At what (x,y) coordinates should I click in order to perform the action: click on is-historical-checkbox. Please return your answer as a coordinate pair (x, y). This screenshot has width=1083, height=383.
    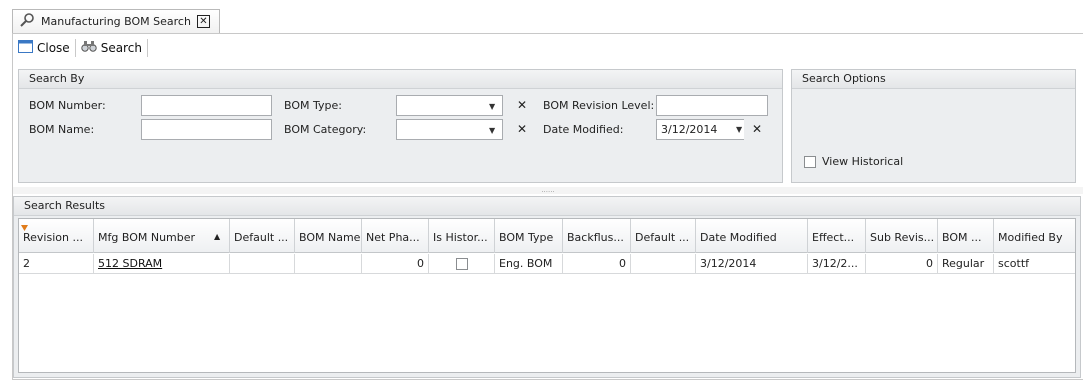
    Looking at the image, I should click on (461, 264).